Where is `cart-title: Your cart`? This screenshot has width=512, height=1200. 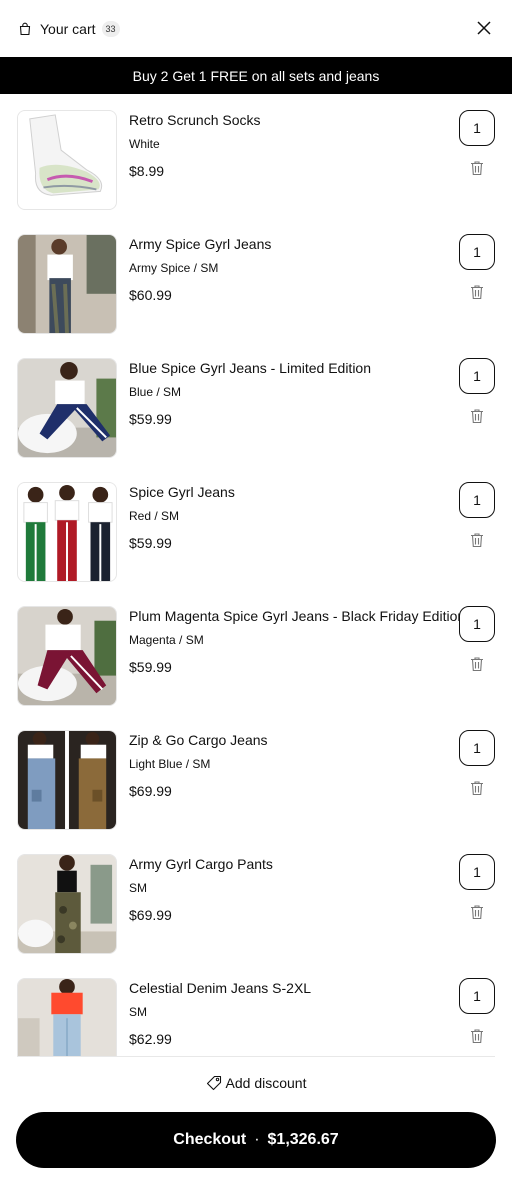
cart-title: Your cart is located at coordinates (68, 28).